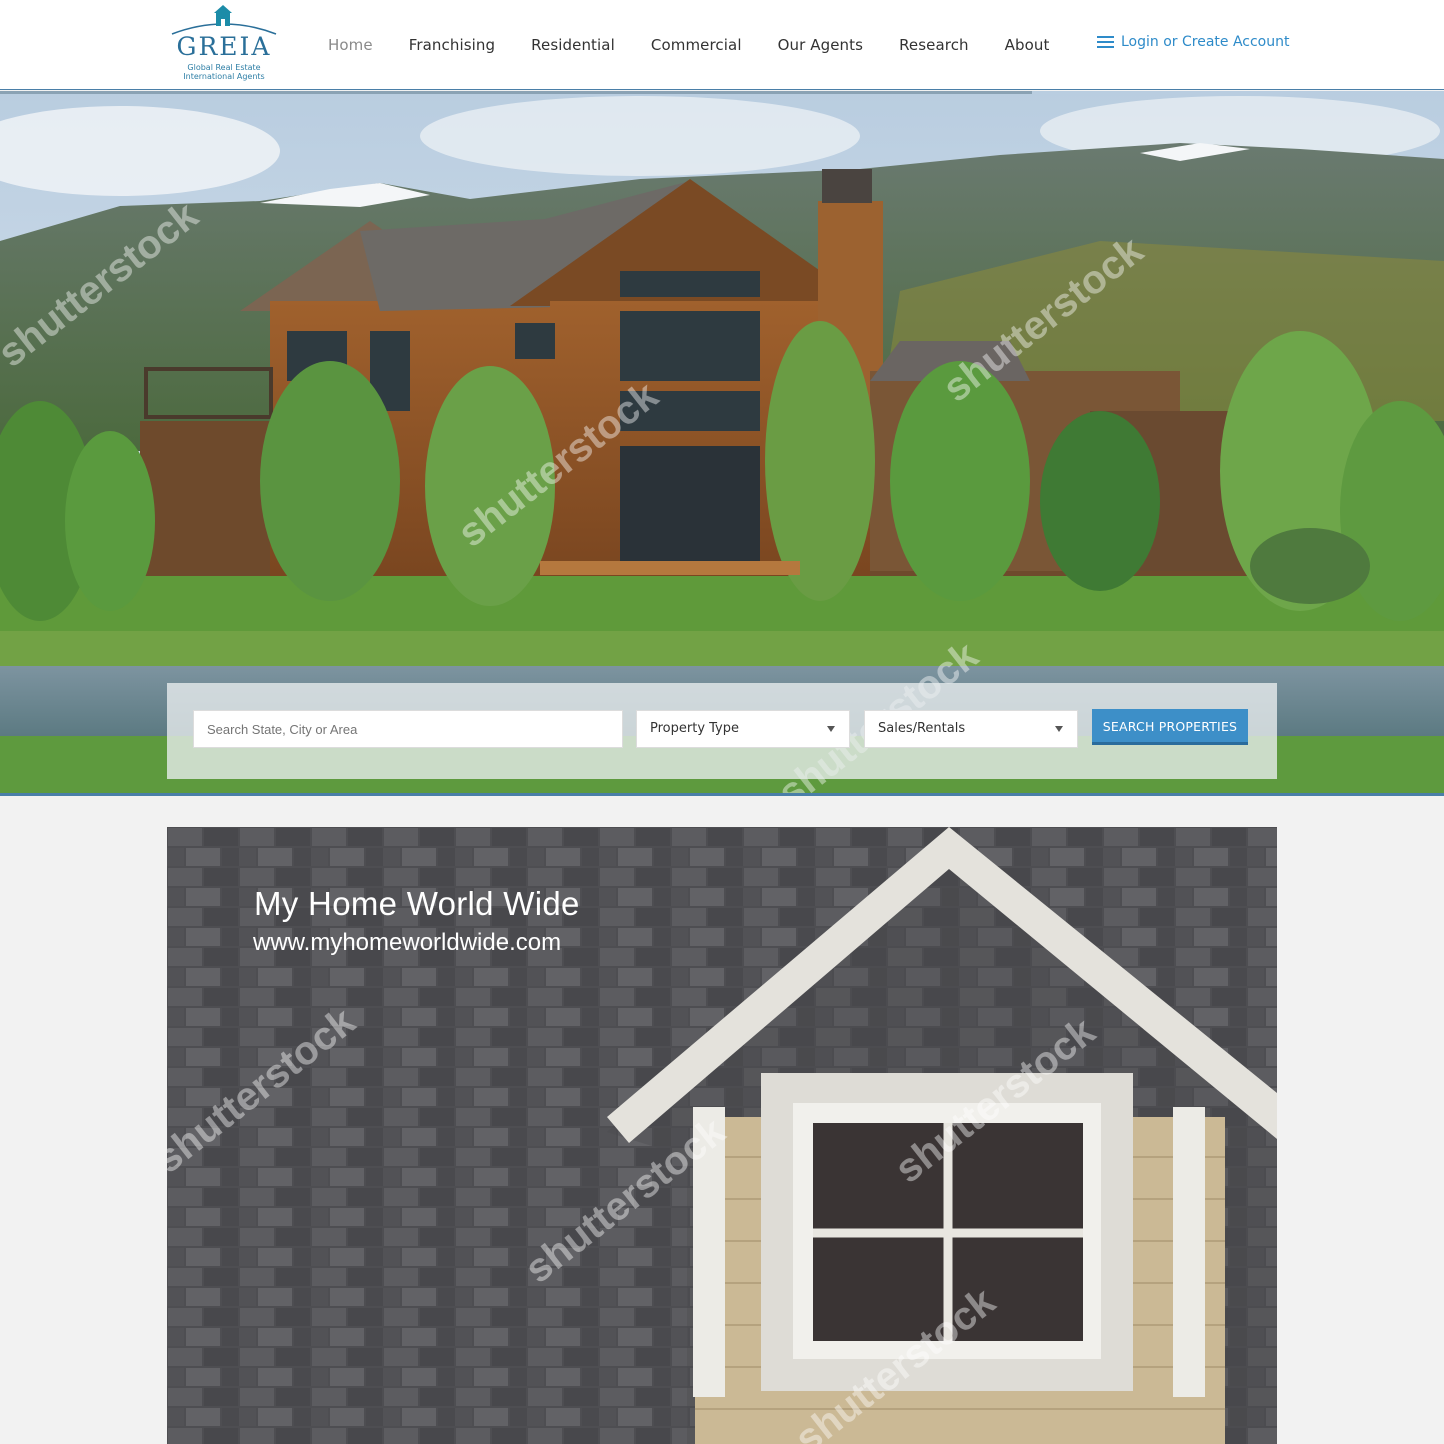  I want to click on sales-rentals-select: Sales/Rentals, so click(971, 729).